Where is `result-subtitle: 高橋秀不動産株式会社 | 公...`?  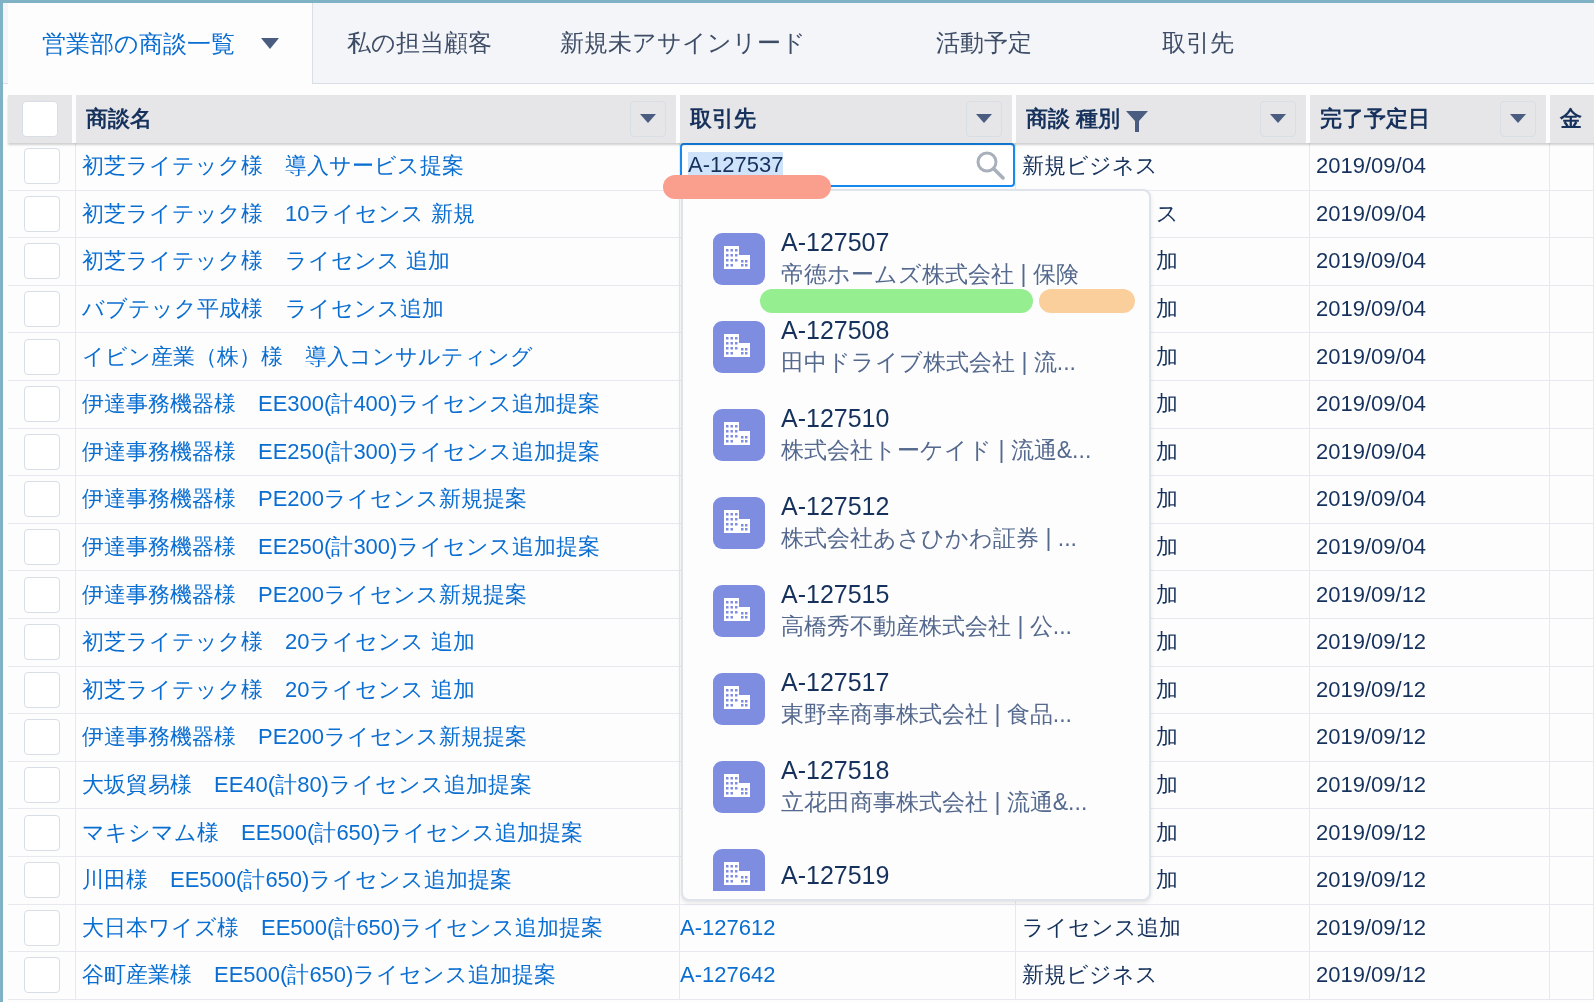
result-subtitle: 高橋秀不動産株式会社 | 公... is located at coordinates (926, 626).